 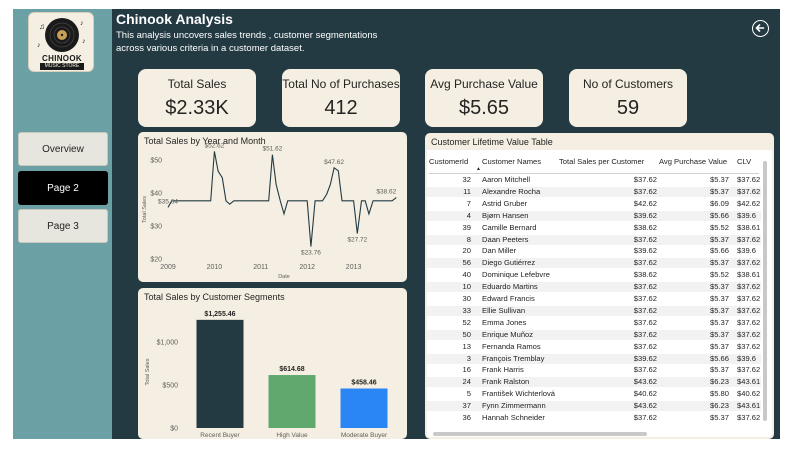 I want to click on table-row: 11 Alexandre Rocha $37.62 $5.37 $37.62, so click(x=594, y=191).